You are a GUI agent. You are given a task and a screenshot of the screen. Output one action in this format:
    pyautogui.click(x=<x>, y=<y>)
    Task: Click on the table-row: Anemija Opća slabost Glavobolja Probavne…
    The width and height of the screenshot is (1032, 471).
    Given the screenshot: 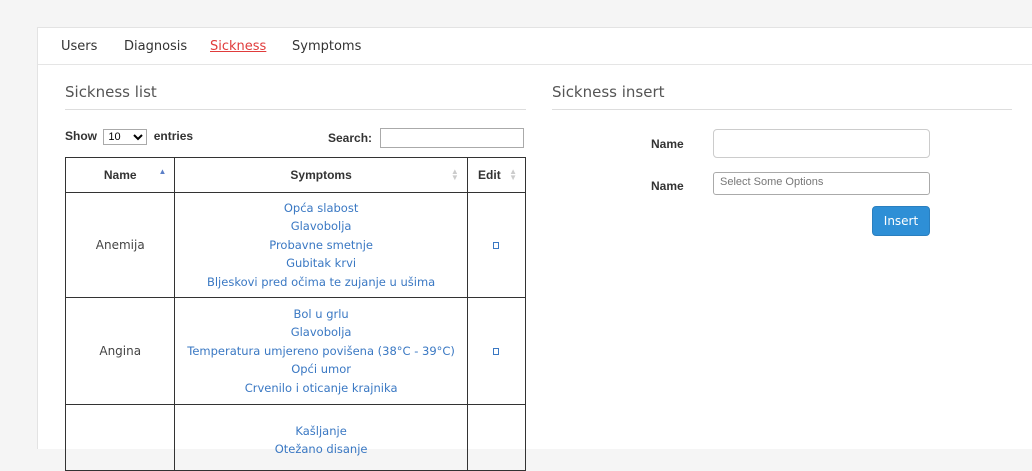 What is the action you would take?
    pyautogui.click(x=295, y=245)
    